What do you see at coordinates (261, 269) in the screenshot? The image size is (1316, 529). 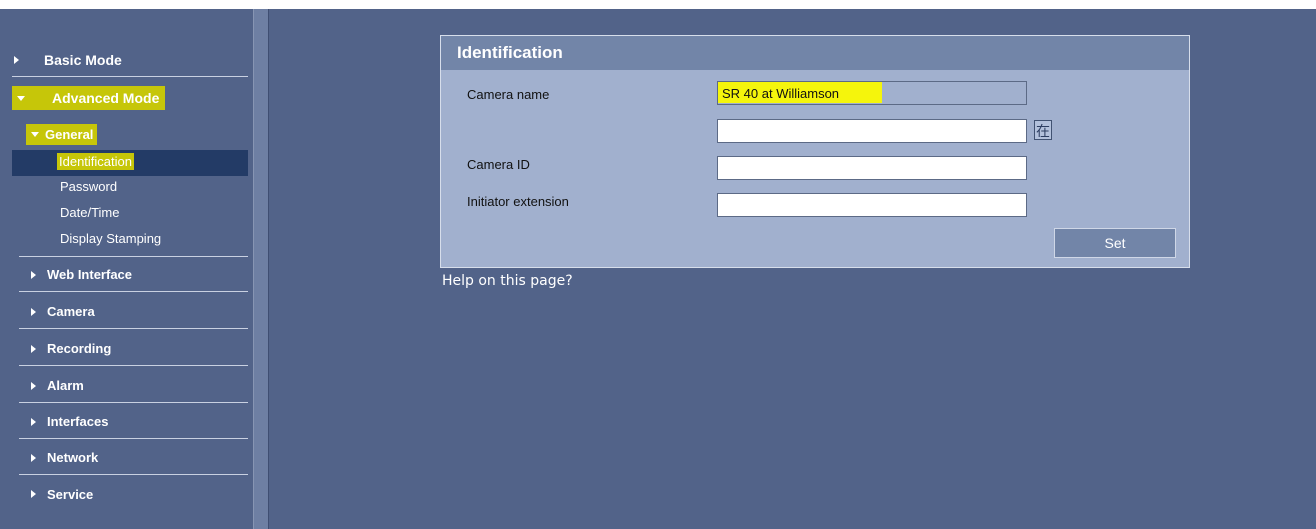 I see `frame-divider` at bounding box center [261, 269].